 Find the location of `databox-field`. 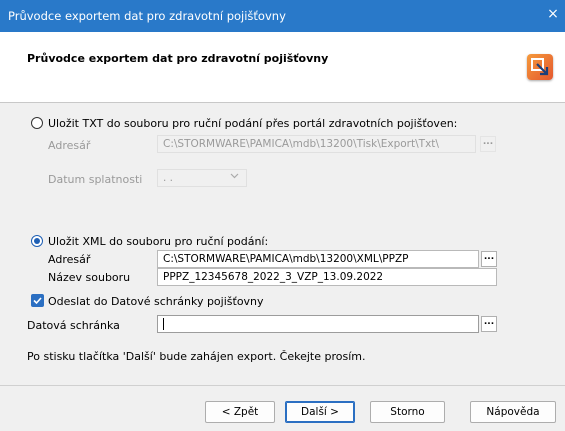

databox-field is located at coordinates (318, 324).